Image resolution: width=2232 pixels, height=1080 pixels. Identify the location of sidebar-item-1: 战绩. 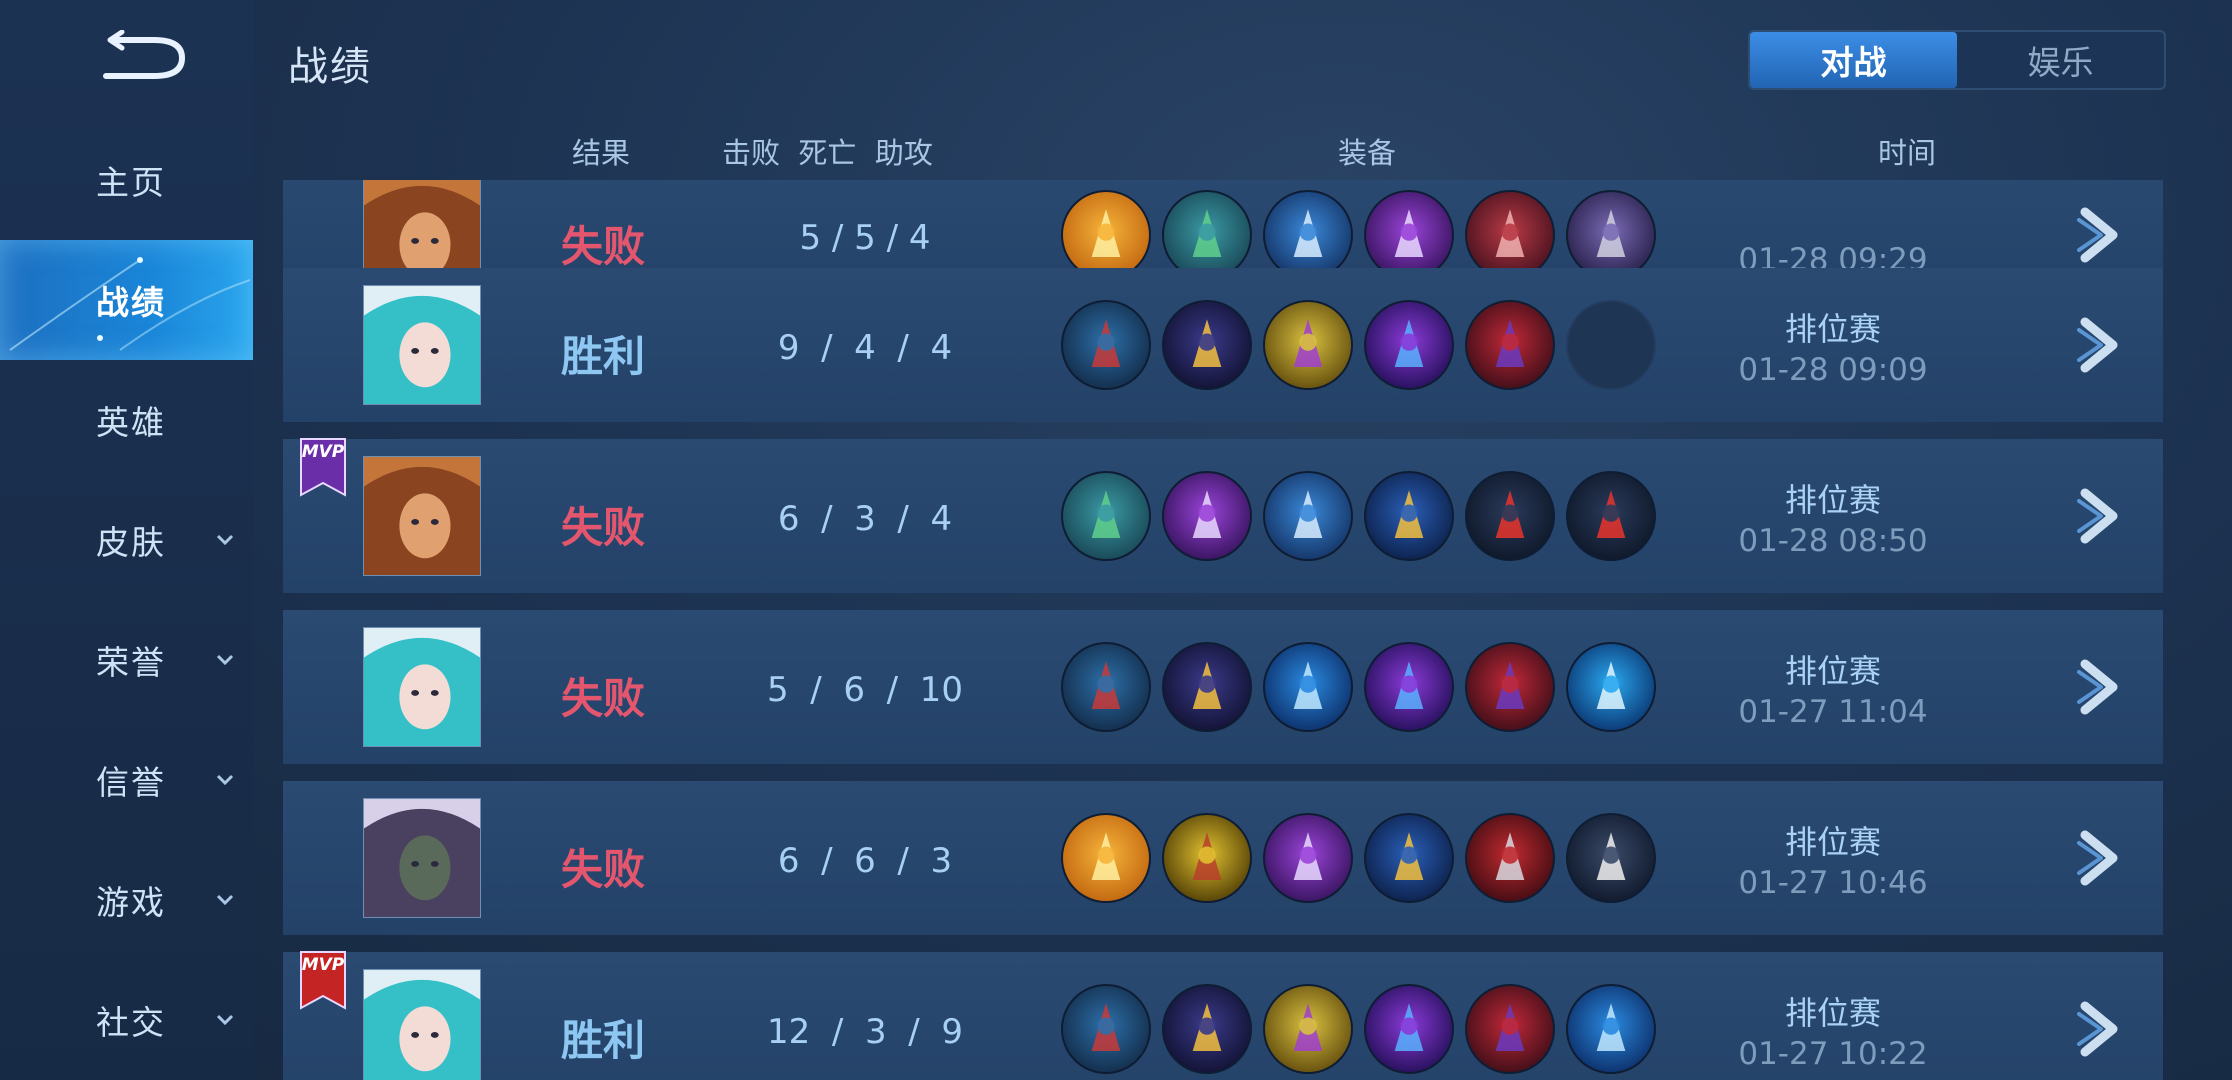
(126, 300).